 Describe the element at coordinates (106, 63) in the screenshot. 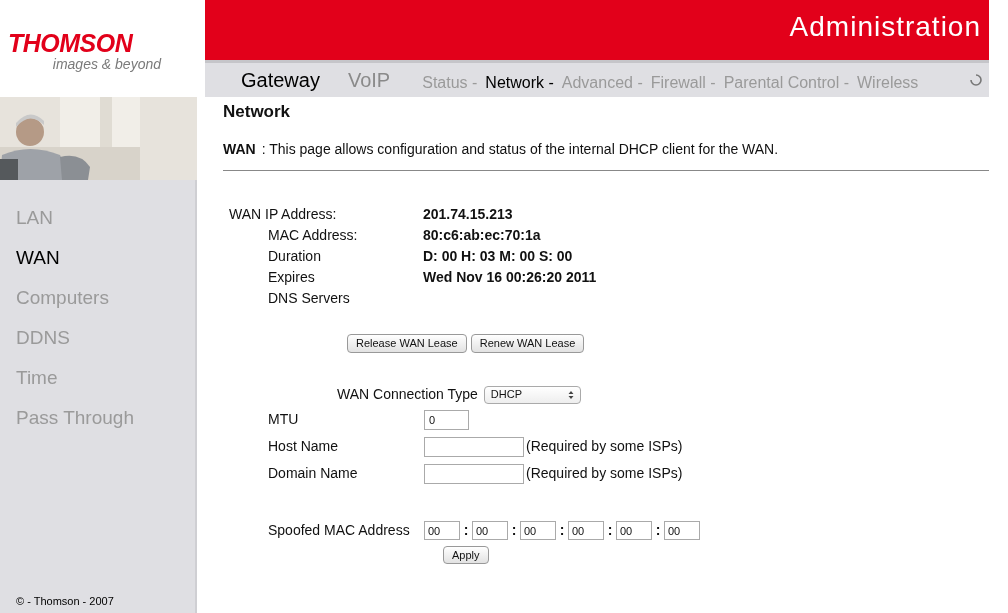

I see `logo-tagline: images & beyond` at that location.